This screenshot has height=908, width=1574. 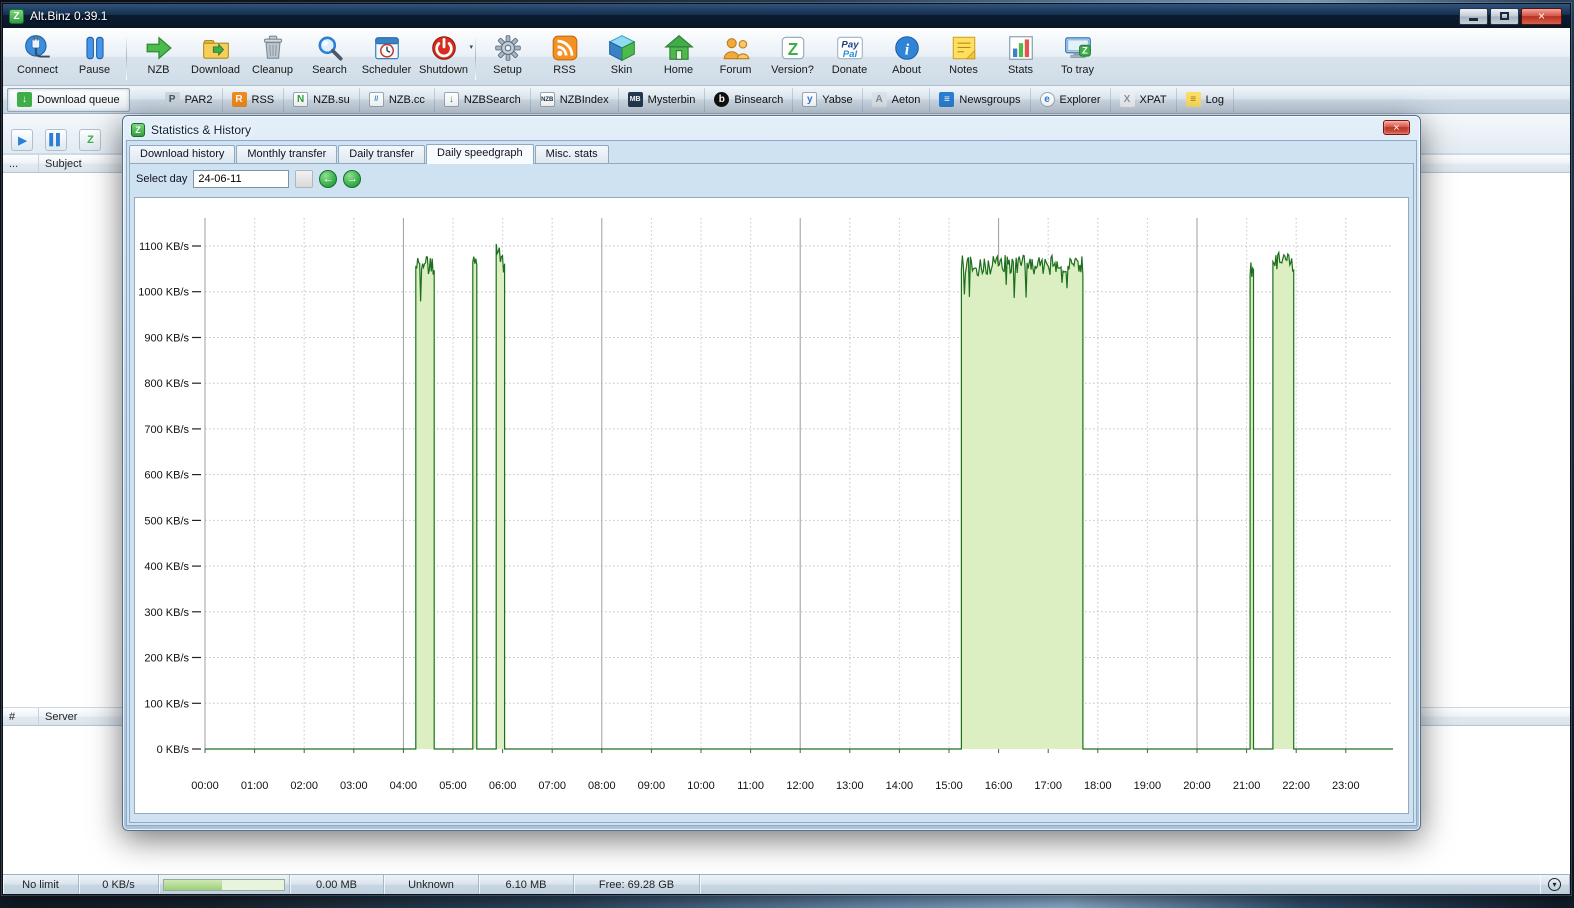 What do you see at coordinates (508, 48) in the screenshot?
I see `setup-icon` at bounding box center [508, 48].